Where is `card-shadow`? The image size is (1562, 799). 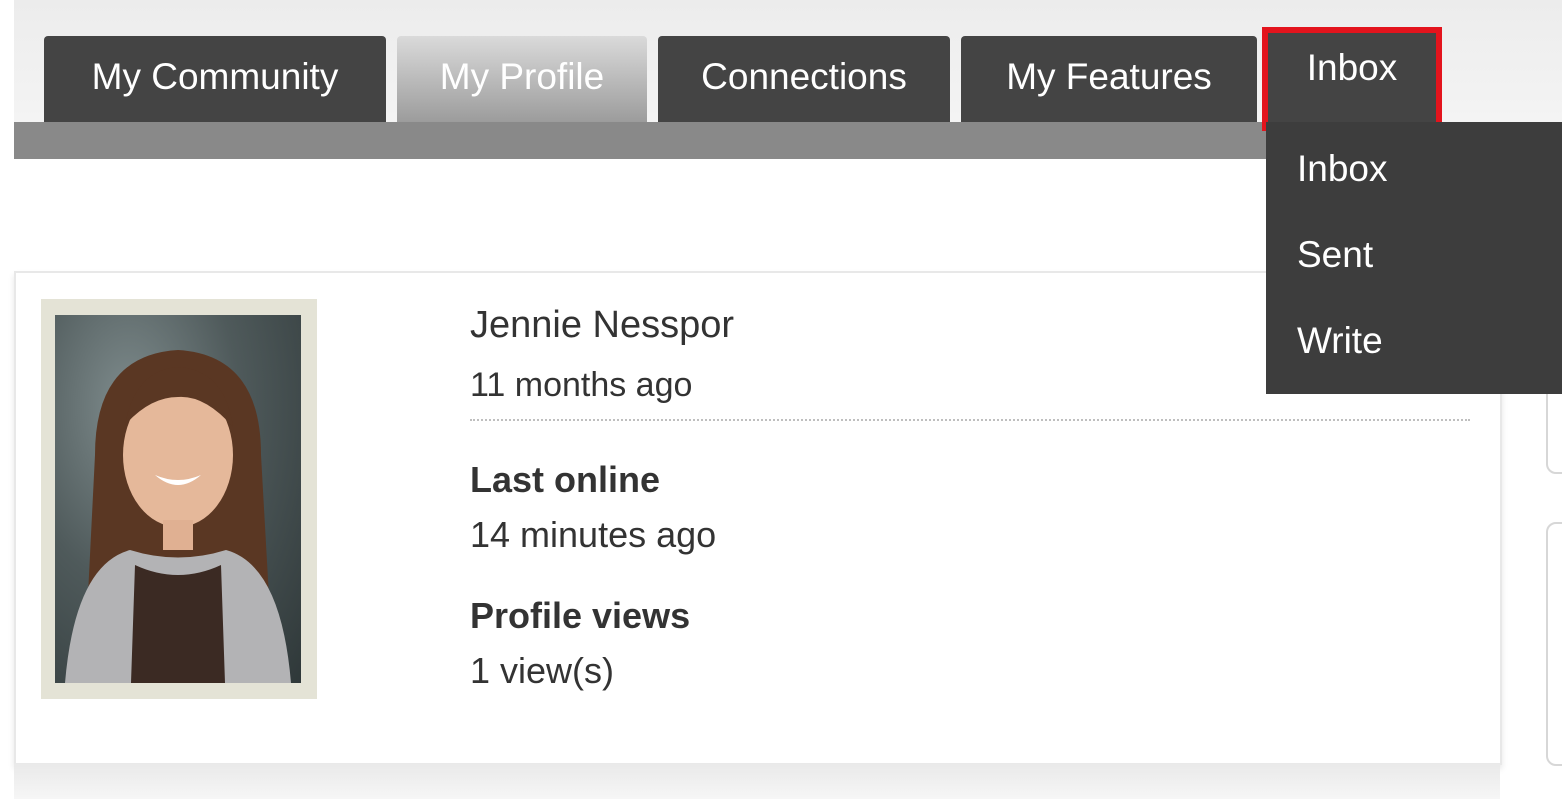 card-shadow is located at coordinates (757, 781).